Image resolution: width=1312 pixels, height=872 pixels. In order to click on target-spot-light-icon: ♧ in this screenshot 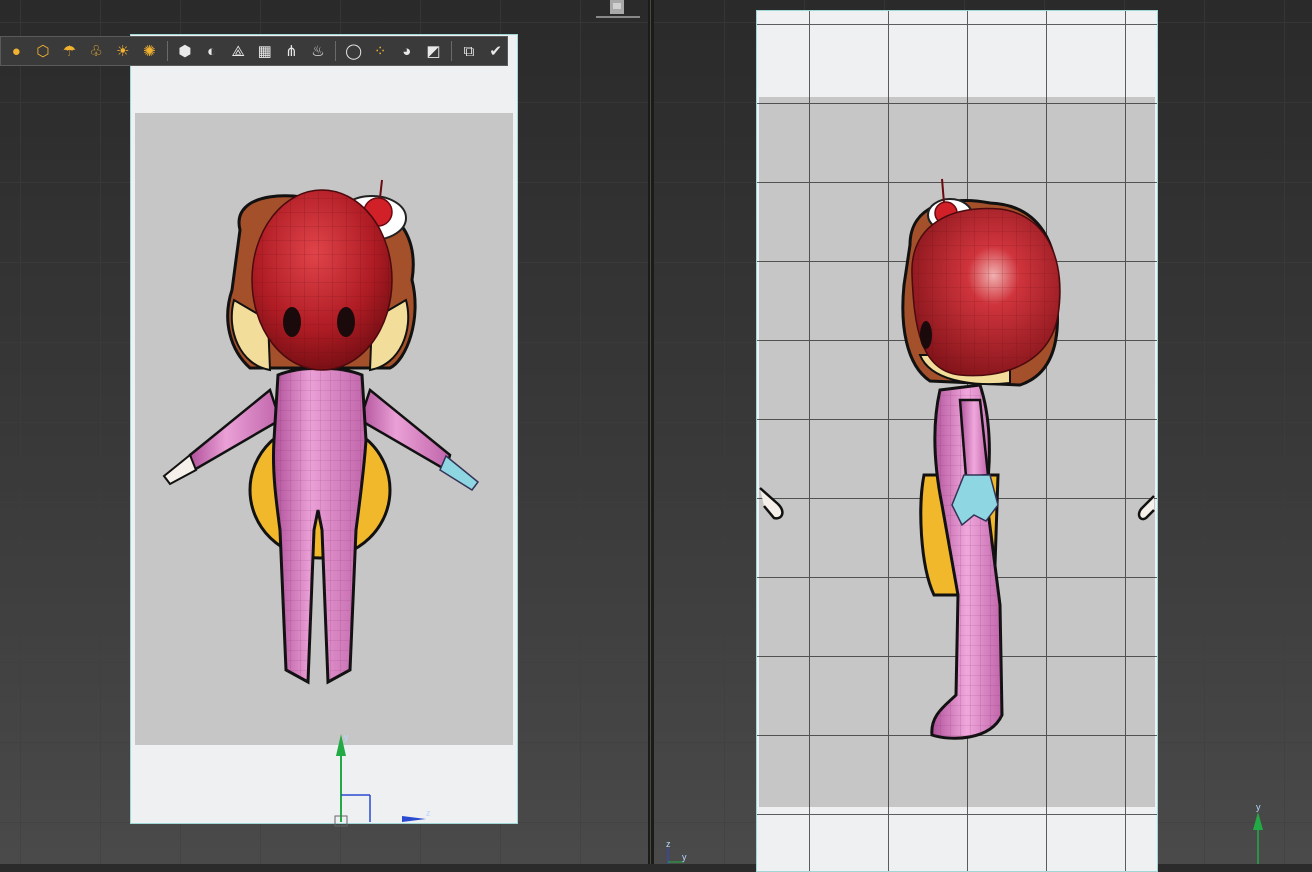, I will do `click(96, 51)`.